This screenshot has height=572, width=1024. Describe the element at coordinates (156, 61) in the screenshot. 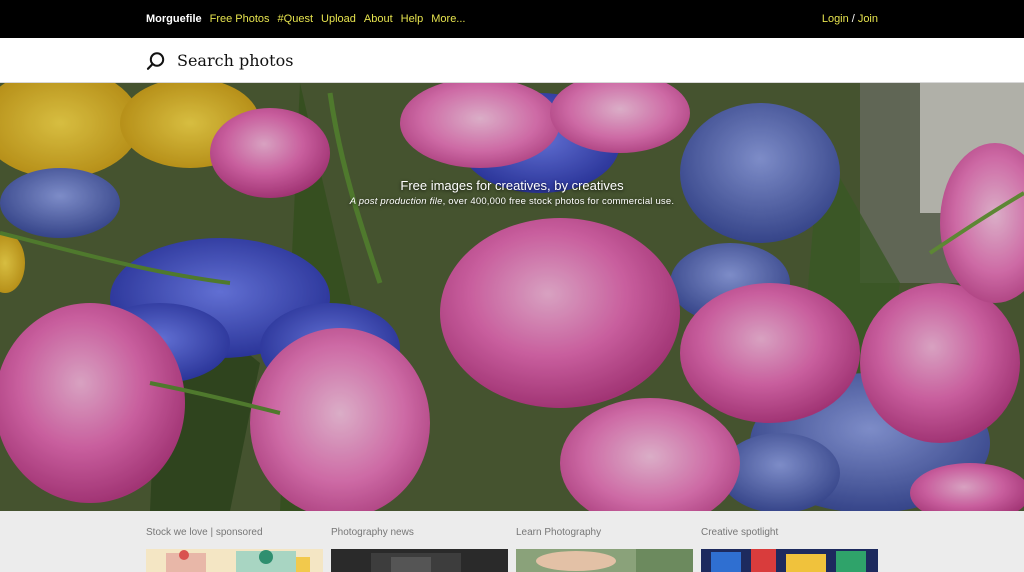

I see `search-icon` at that location.